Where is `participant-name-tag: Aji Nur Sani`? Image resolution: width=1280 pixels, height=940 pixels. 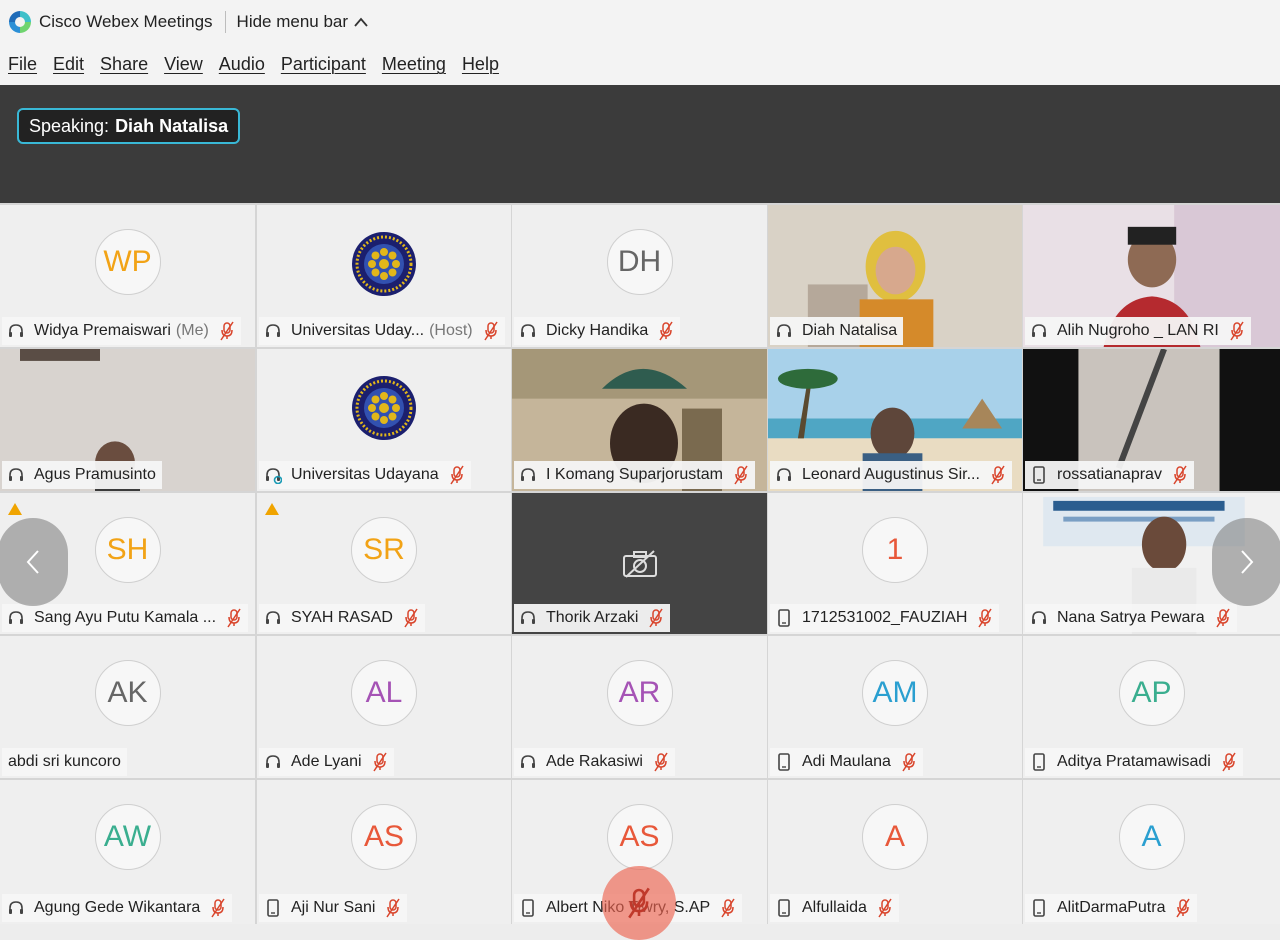
participant-name-tag: Aji Nur Sani is located at coordinates (333, 908).